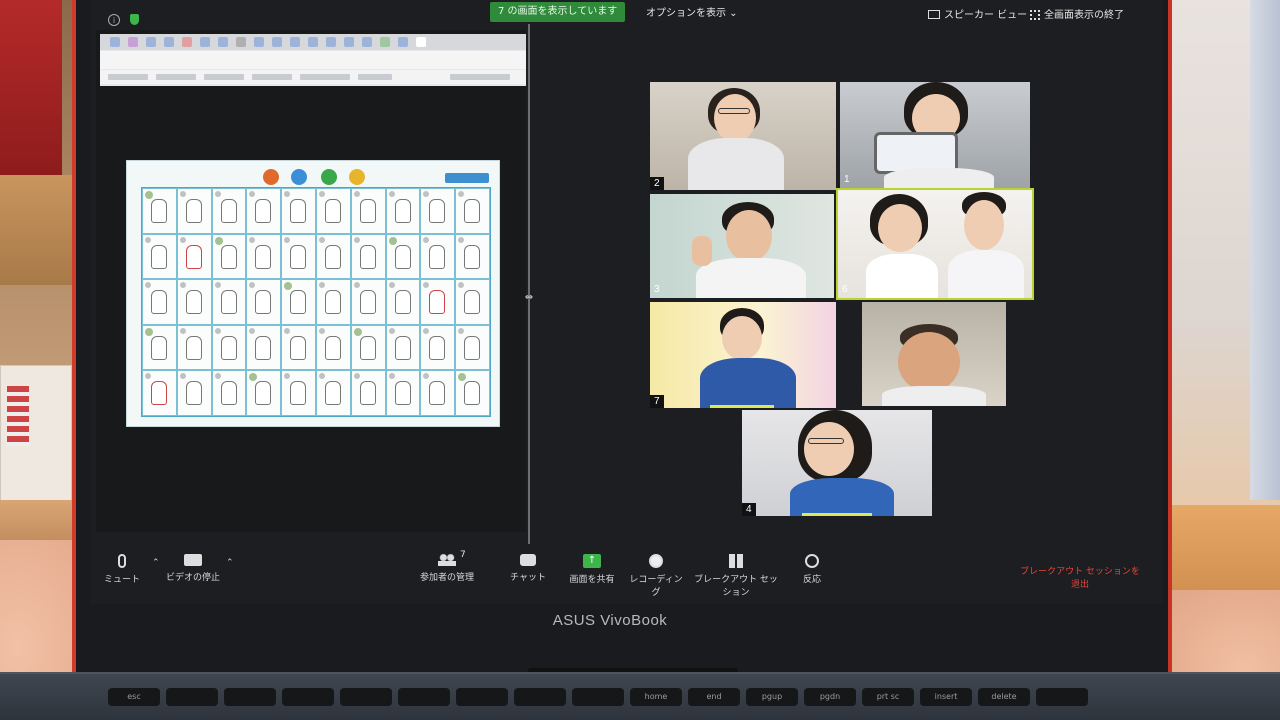 The width and height of the screenshot is (1280, 720). I want to click on keyboard-key: pgdn, so click(830, 697).